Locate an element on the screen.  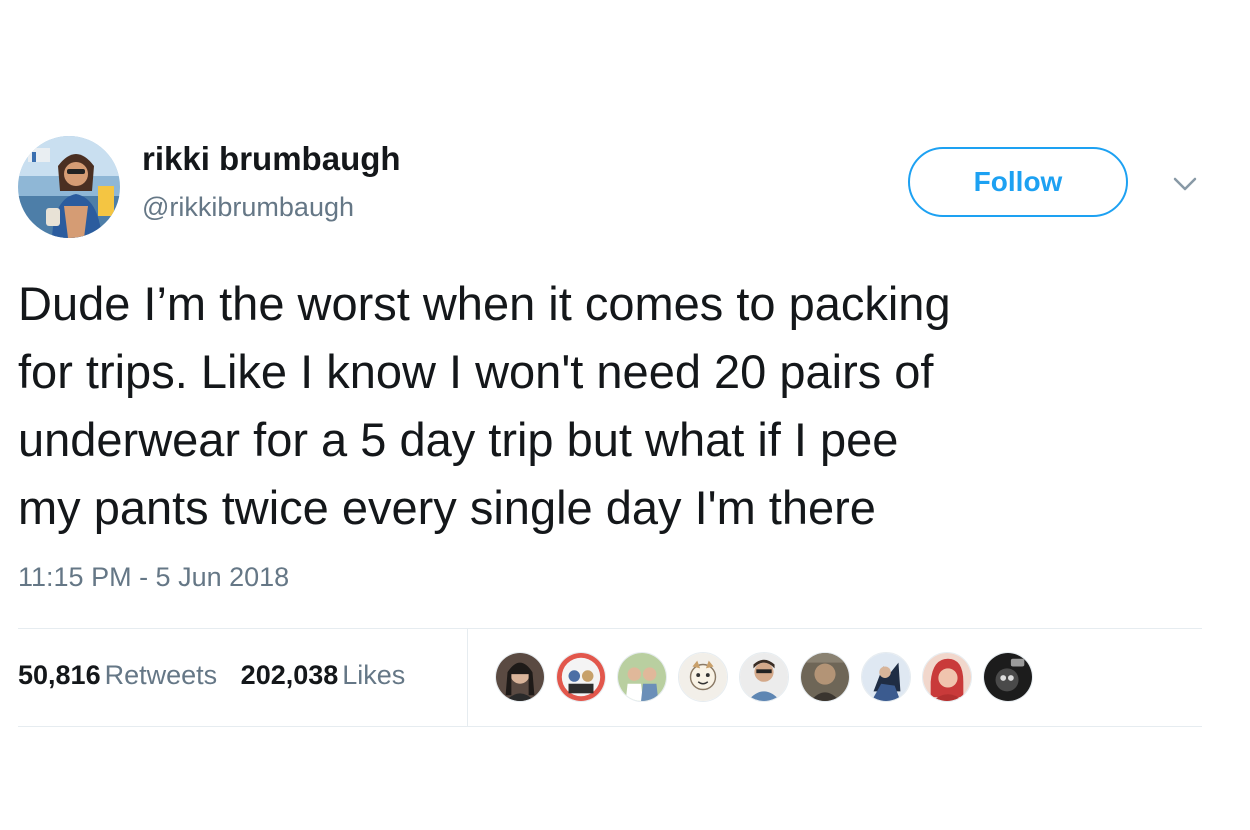
likers-avatars is located at coordinates (769, 678).